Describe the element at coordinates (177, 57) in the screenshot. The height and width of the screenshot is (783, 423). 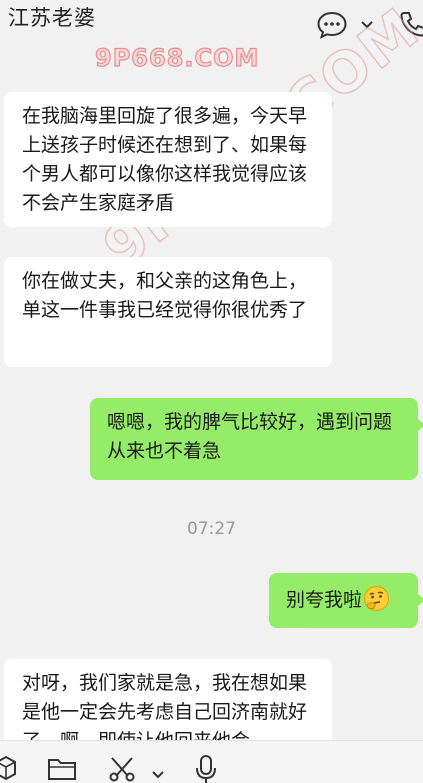
I see `watermark-logo: 9P668.COM` at that location.